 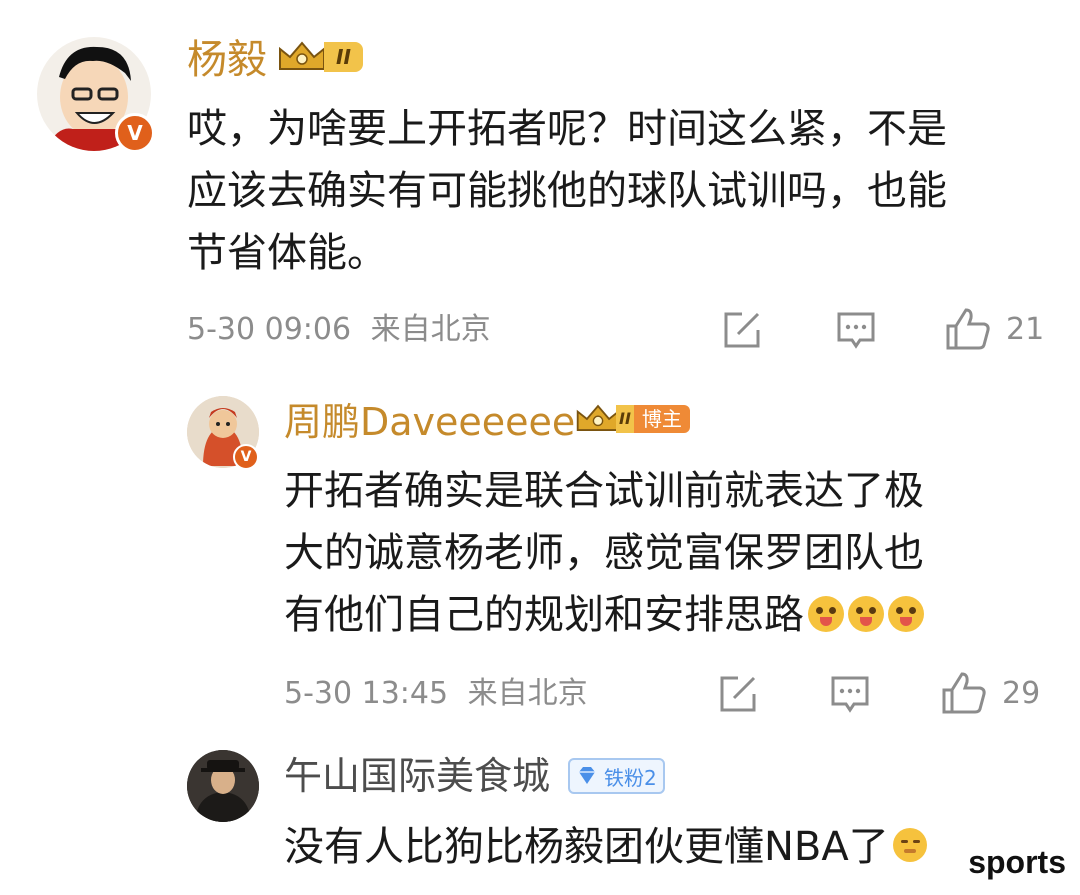 I want to click on commenter-name: 午山国际美食城, so click(x=417, y=776).